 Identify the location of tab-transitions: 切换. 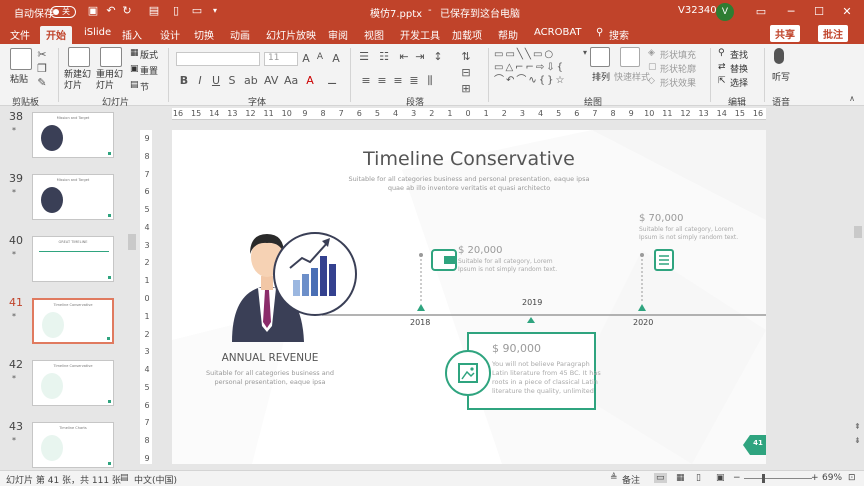
(204, 34).